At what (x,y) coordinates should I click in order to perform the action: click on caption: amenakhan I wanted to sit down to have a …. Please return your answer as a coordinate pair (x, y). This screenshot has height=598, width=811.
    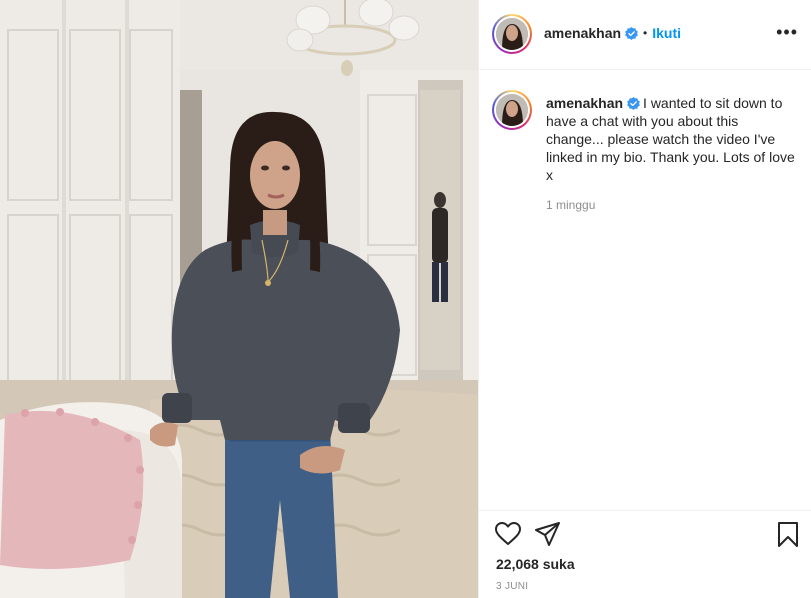
    Looking at the image, I should click on (672, 139).